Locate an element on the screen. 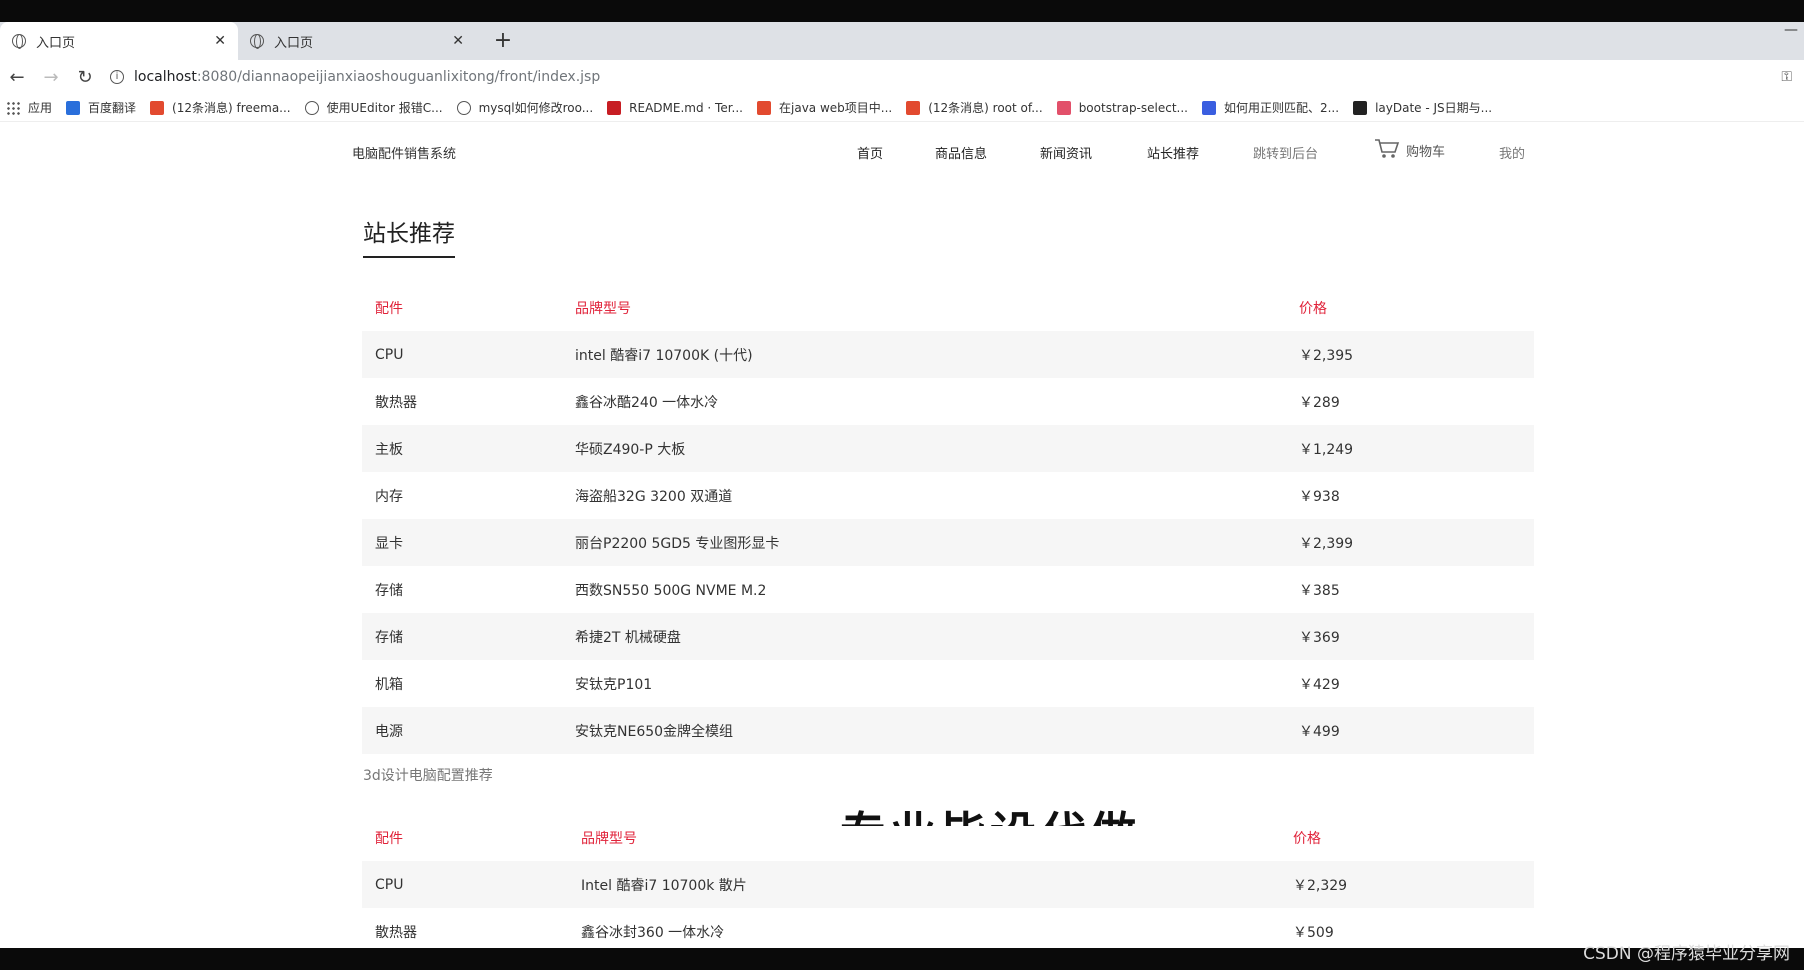 The width and height of the screenshot is (1804, 970). part-cell: 内存 is located at coordinates (389, 496).